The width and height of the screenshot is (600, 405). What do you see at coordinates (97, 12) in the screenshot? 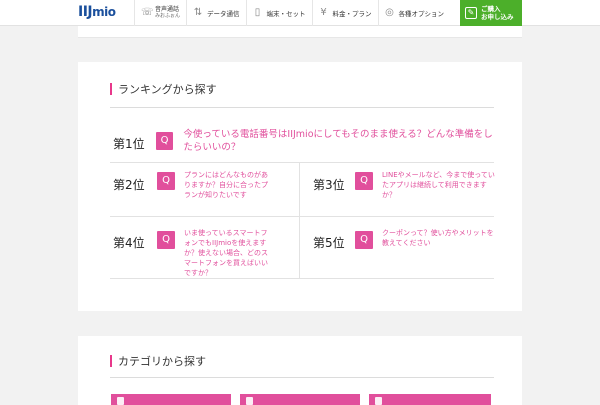
I see `logo-text: IIJmio` at bounding box center [97, 12].